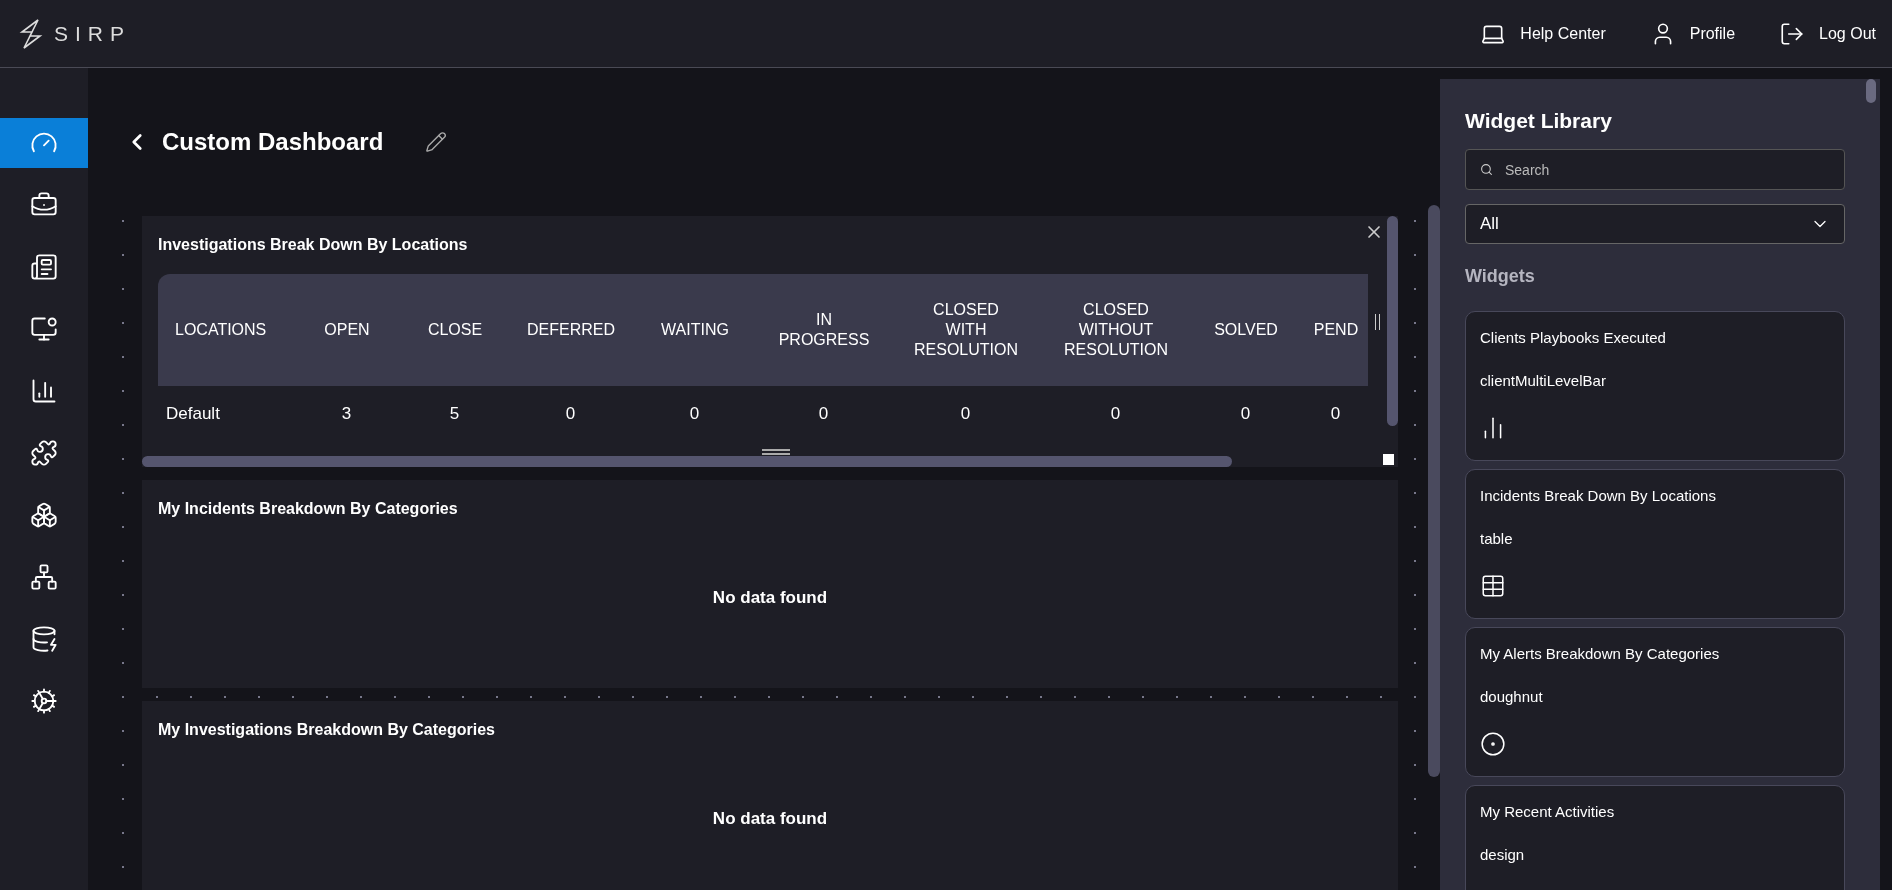 The width and height of the screenshot is (1892, 890). What do you see at coordinates (44, 701) in the screenshot?
I see `settings-icon` at bounding box center [44, 701].